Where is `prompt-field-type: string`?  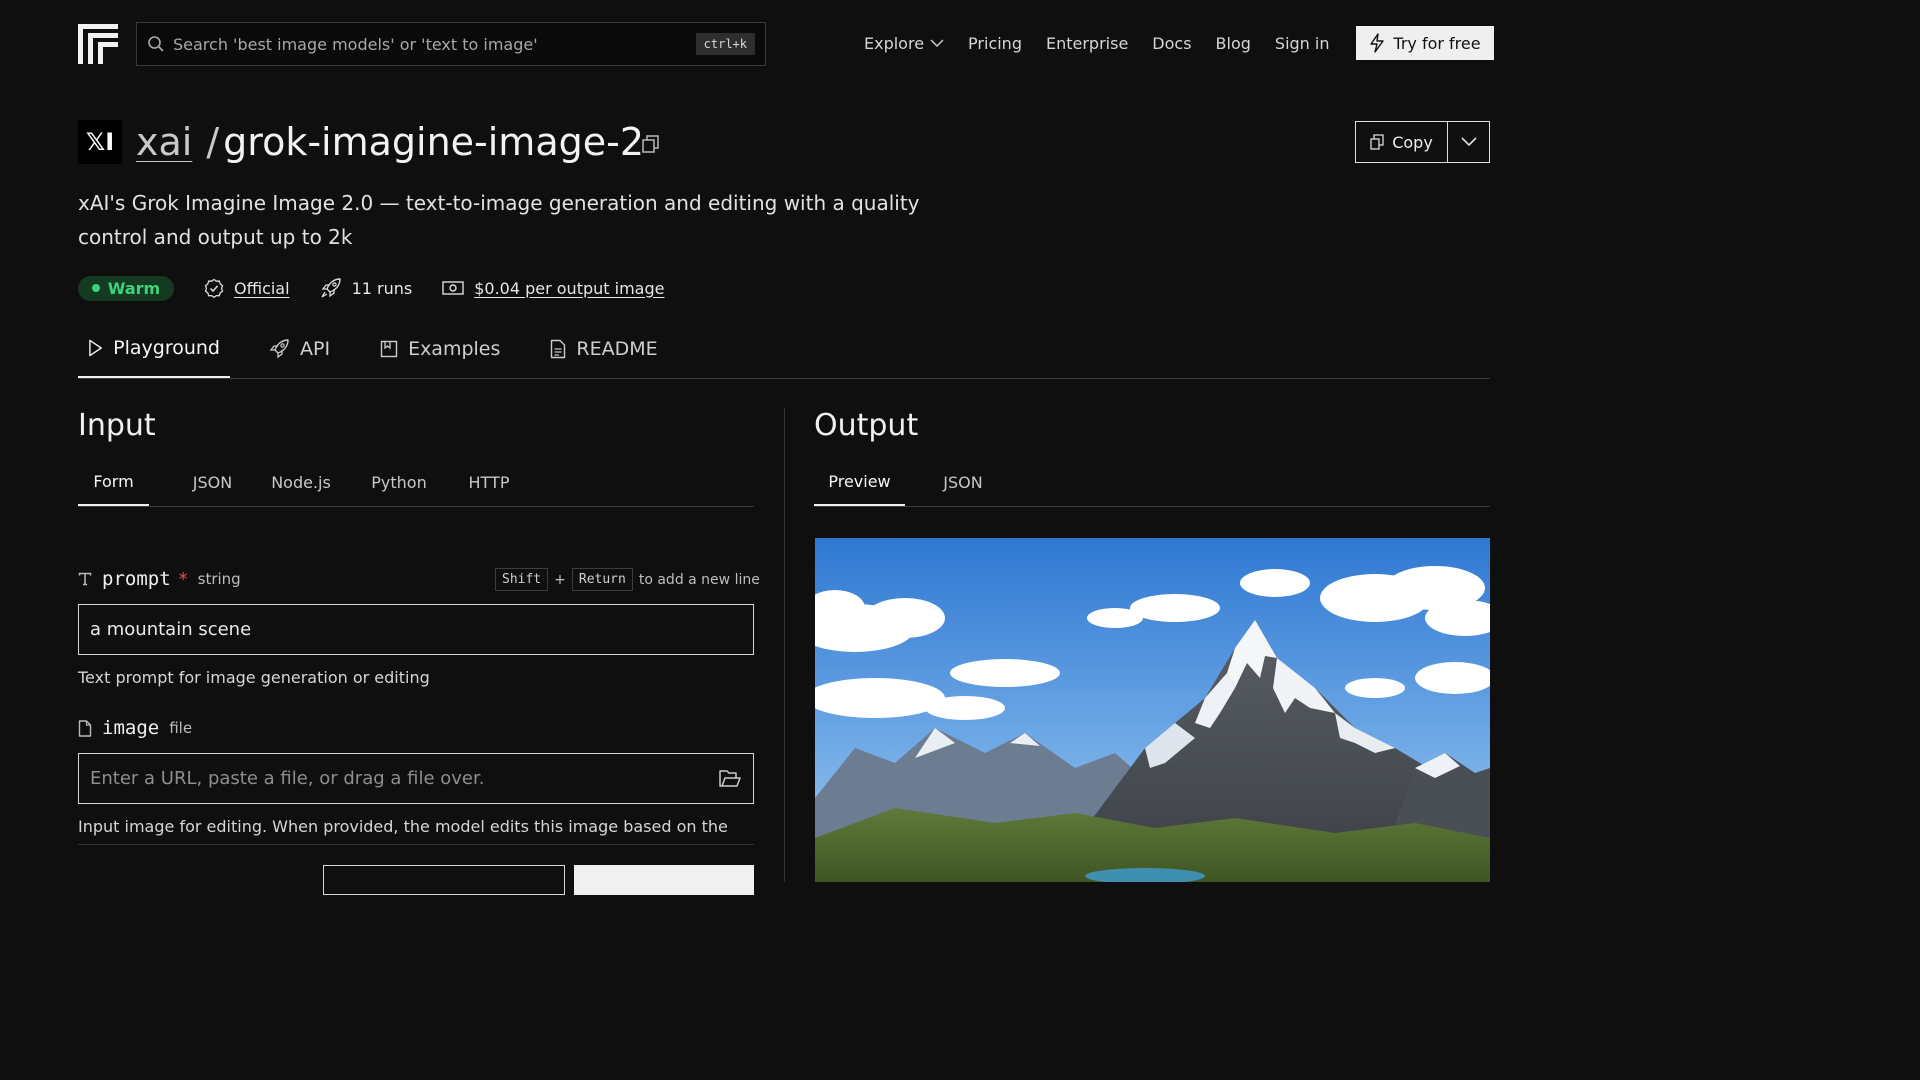
prompt-field-type: string is located at coordinates (219, 579).